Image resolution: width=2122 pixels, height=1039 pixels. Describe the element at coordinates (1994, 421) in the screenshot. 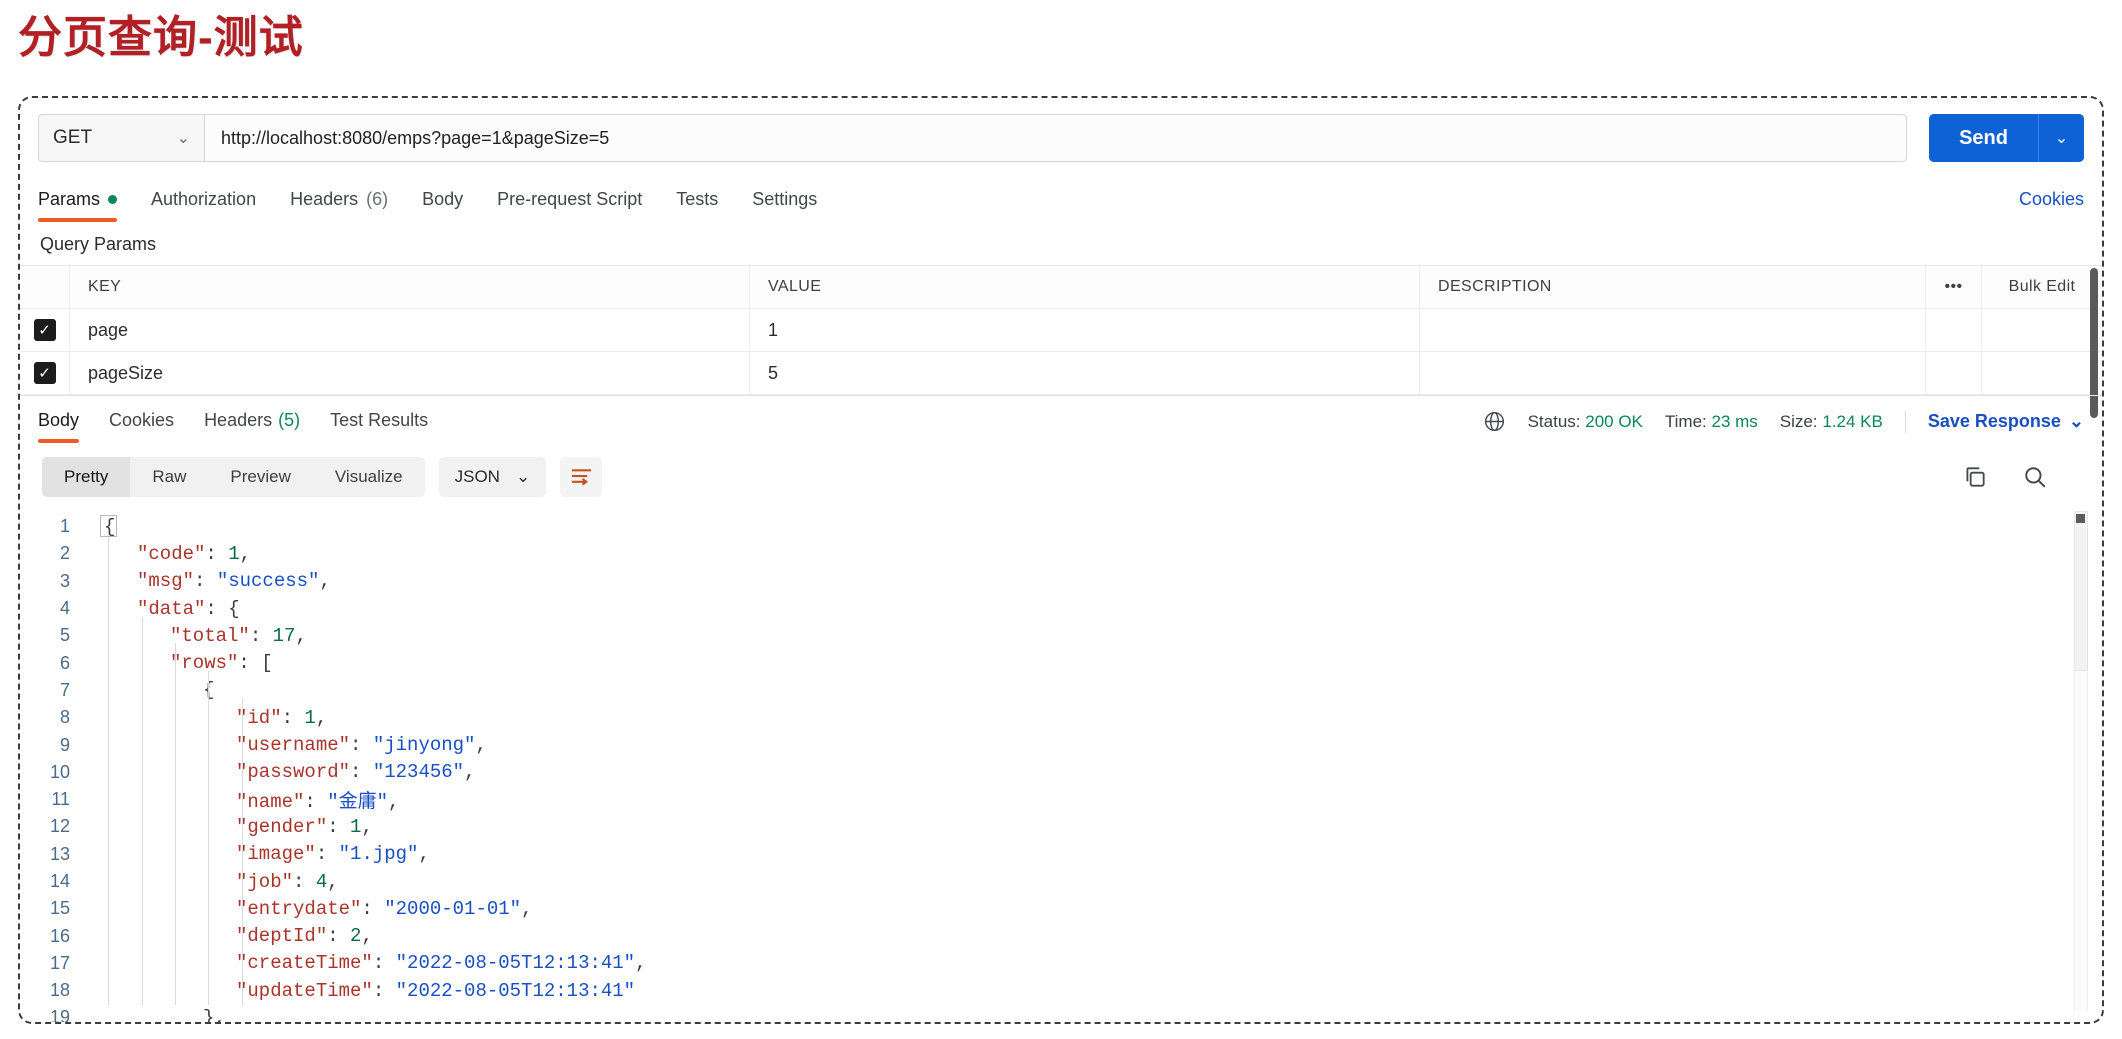

I see `save-response-label: Save Response` at that location.